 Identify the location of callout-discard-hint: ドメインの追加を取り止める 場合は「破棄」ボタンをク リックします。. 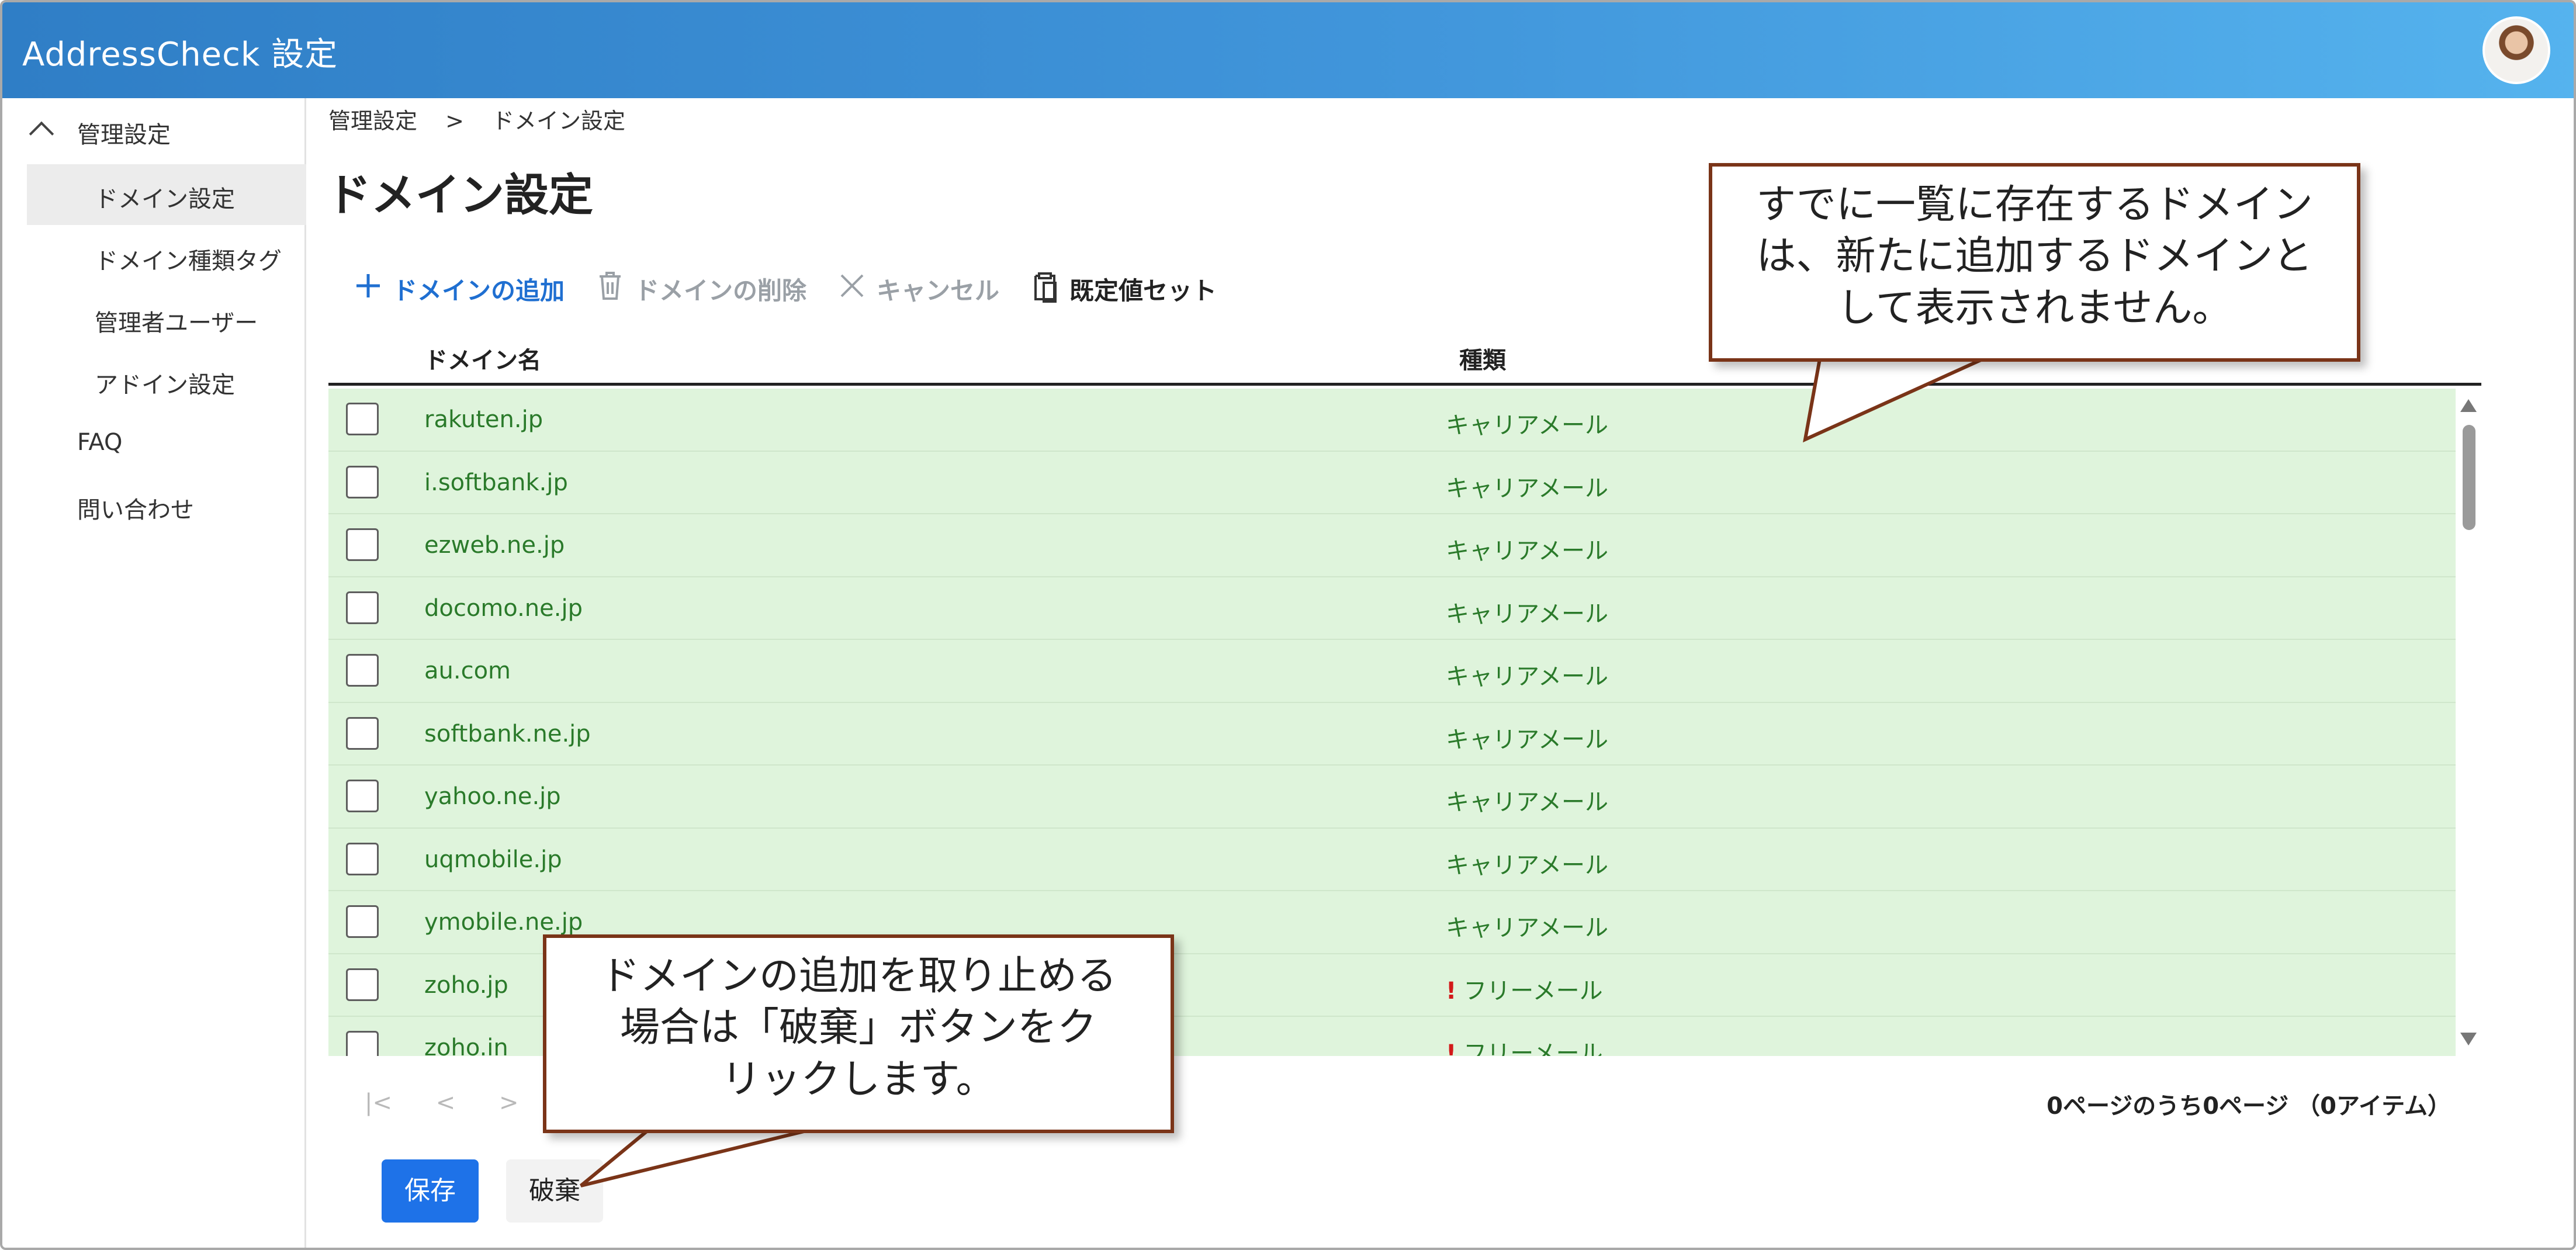
(858, 1033).